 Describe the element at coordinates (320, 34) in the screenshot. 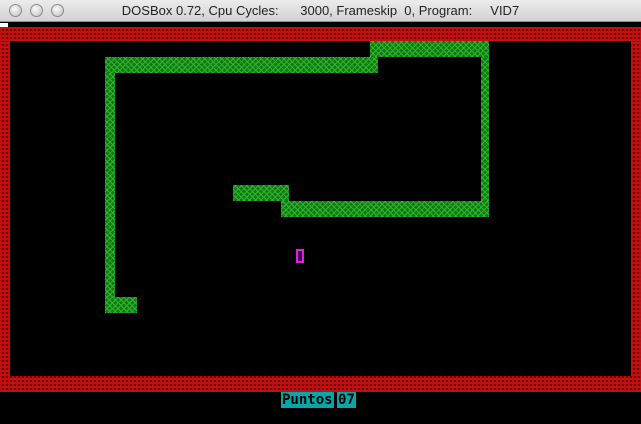

I see `wall-top` at that location.